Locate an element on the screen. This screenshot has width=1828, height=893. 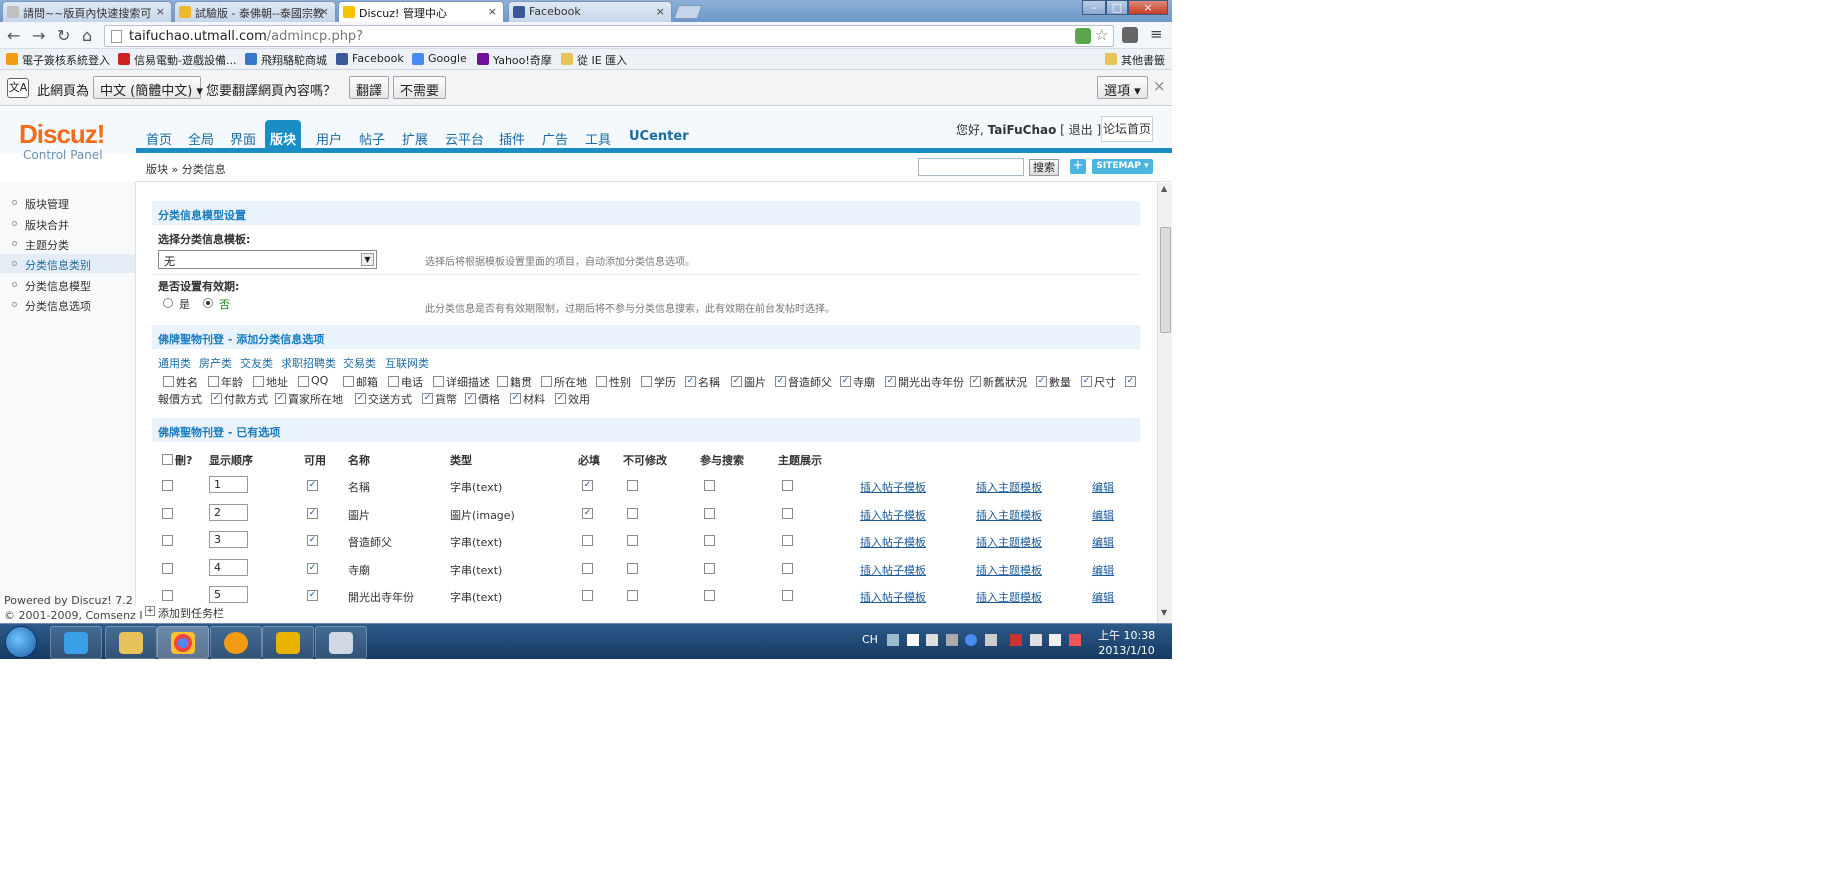
required-checkbox: ✓ is located at coordinates (587, 513).